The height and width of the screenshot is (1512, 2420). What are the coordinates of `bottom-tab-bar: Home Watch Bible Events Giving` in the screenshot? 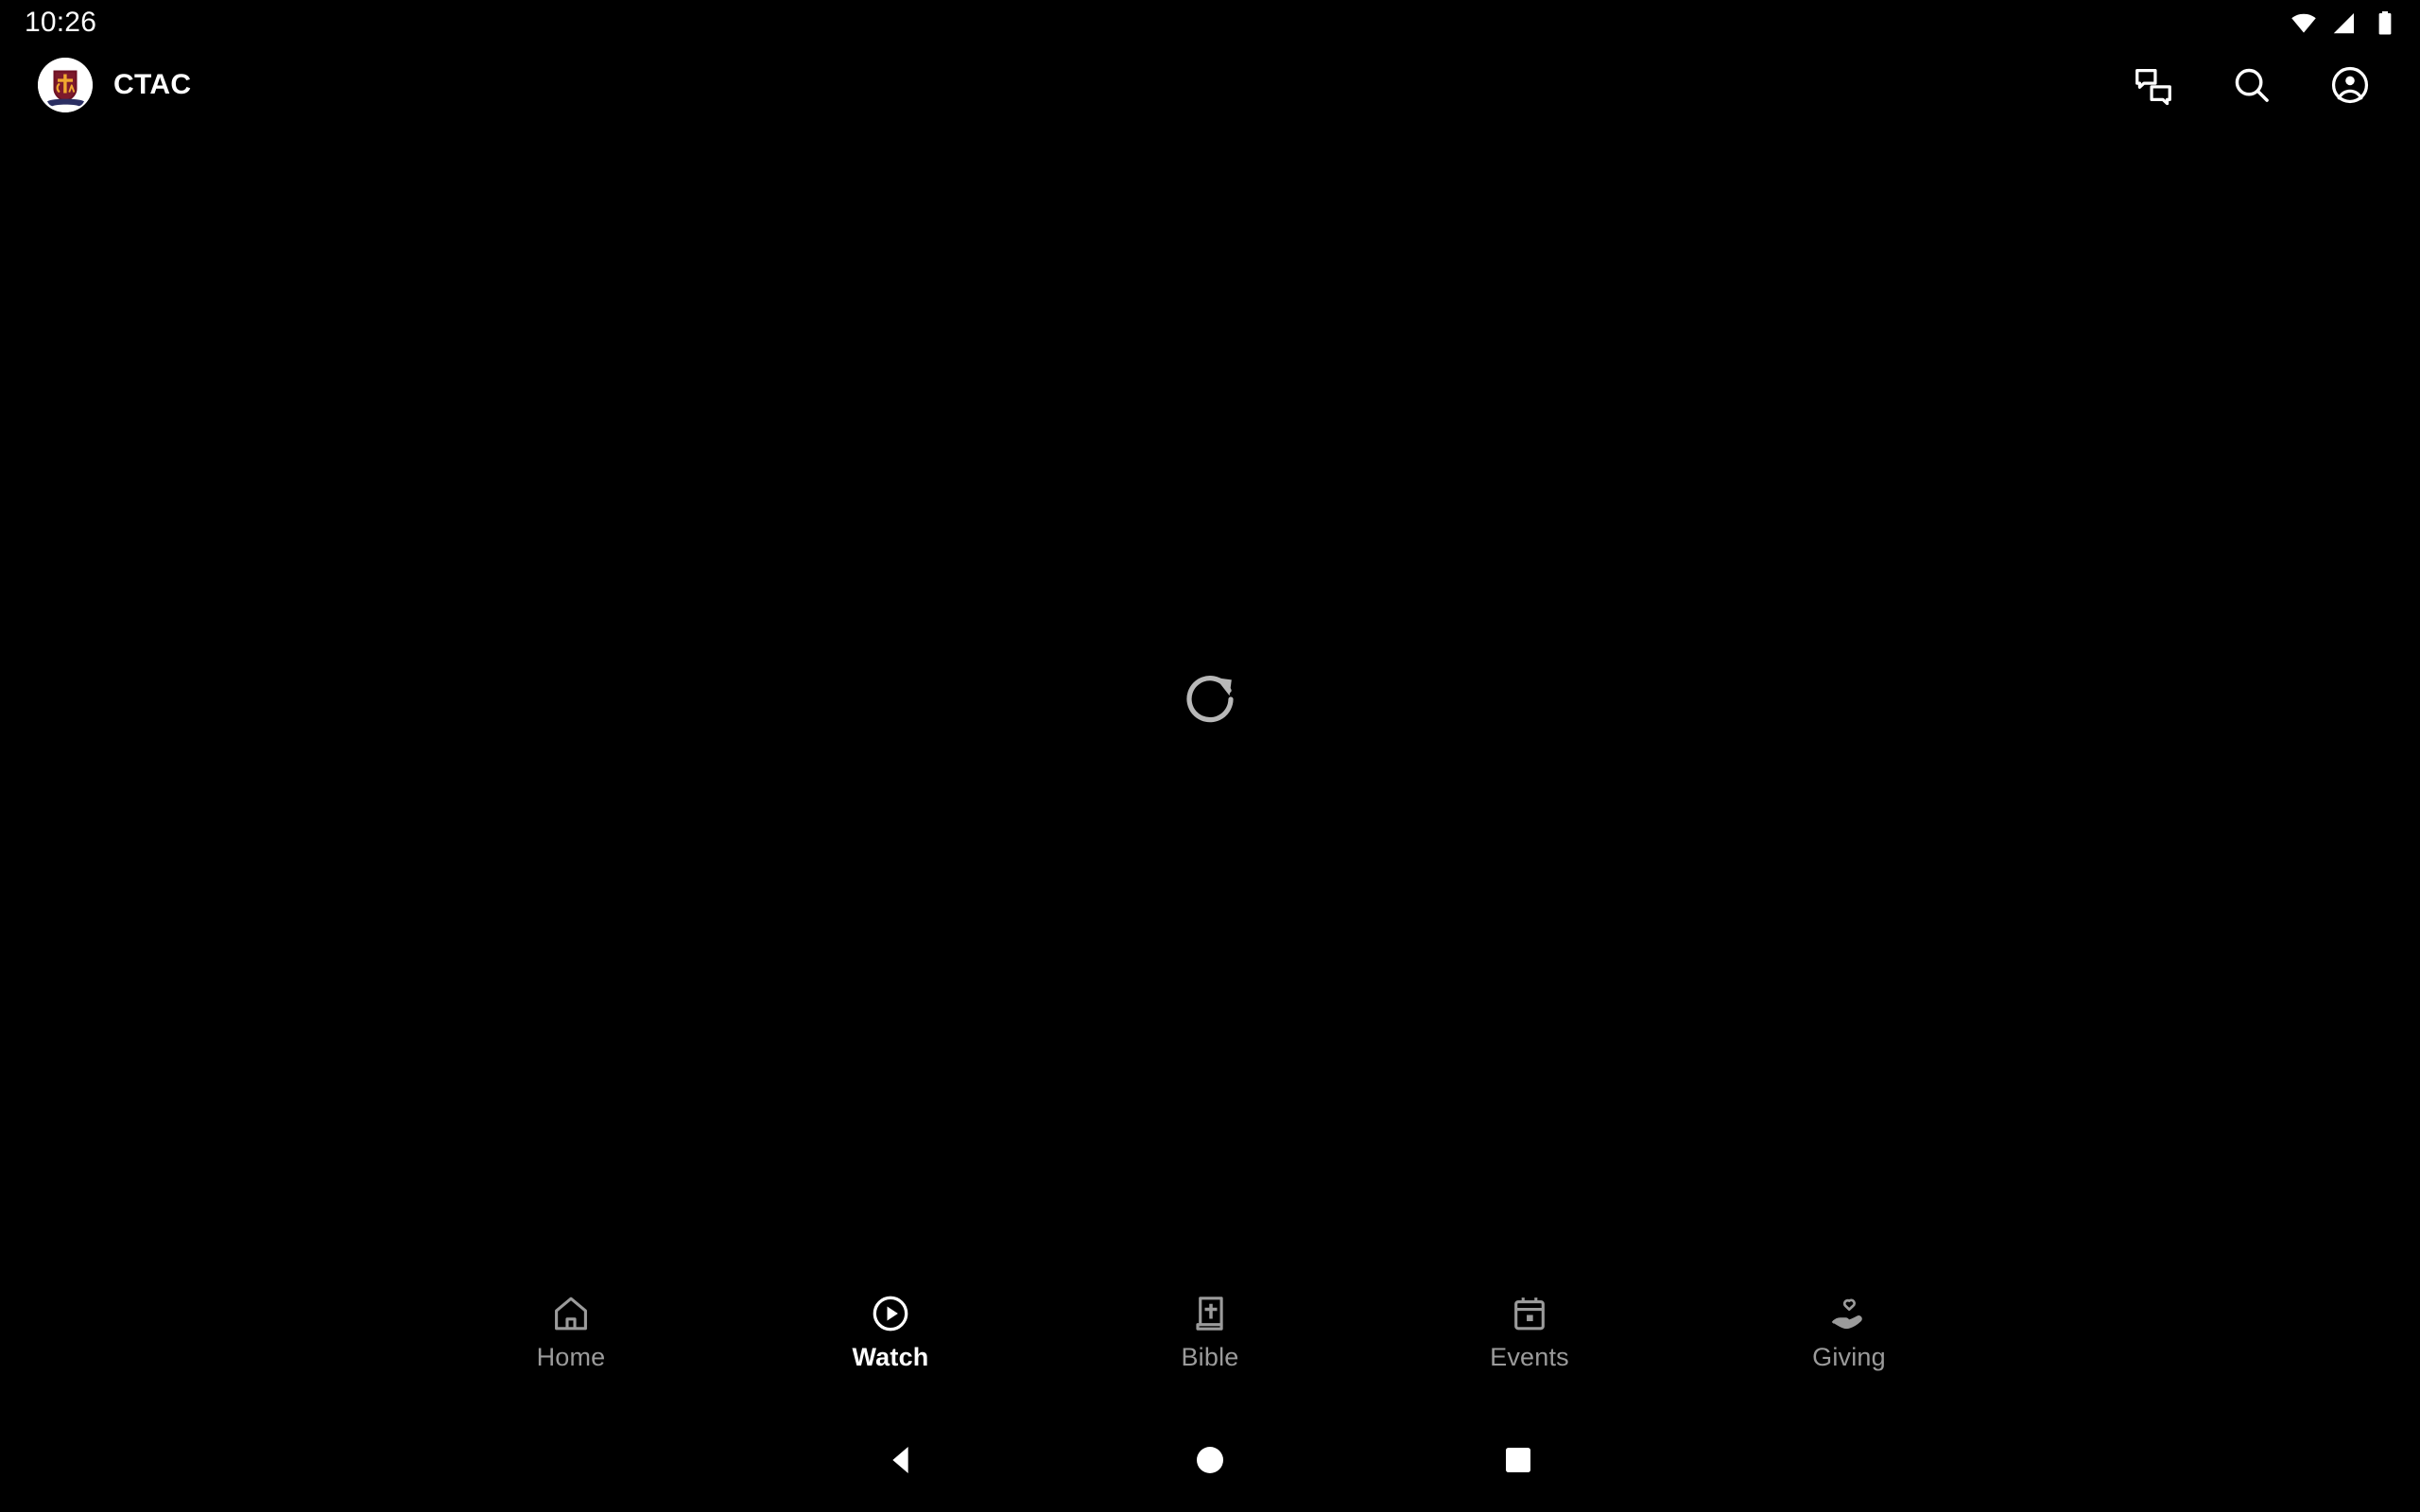 It's located at (1210, 1342).